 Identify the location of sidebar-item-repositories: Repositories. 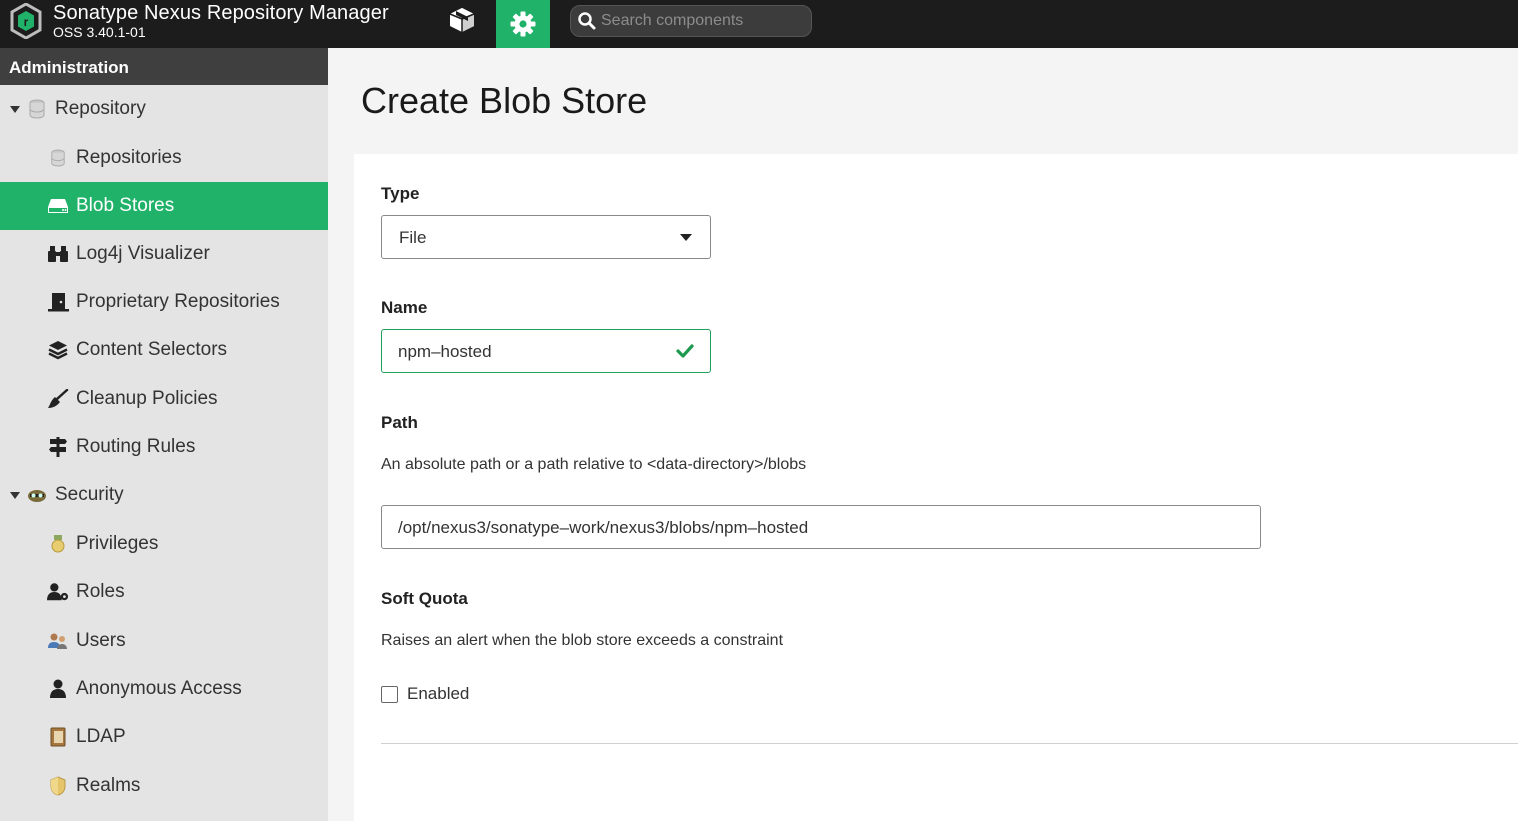
(164, 158).